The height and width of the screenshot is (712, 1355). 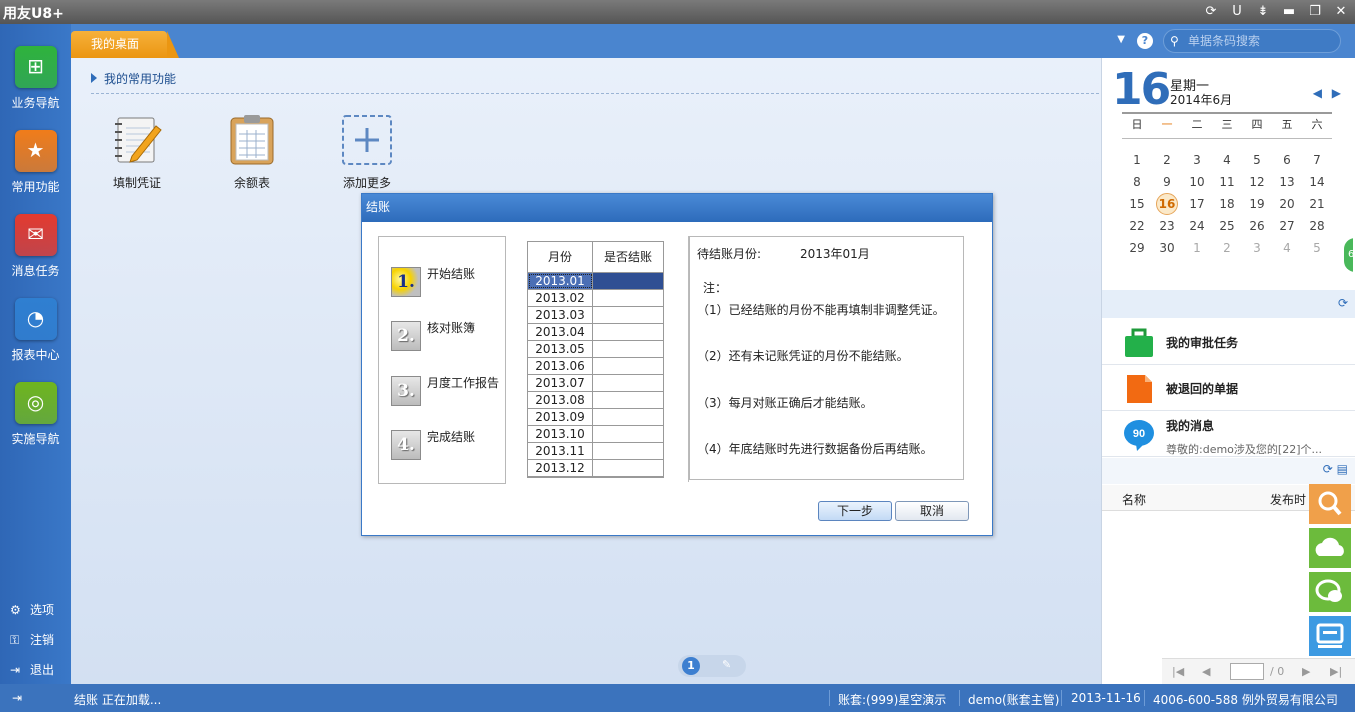 What do you see at coordinates (1335, 469) in the screenshot?
I see `refresh-icon: ⟳ ▤` at bounding box center [1335, 469].